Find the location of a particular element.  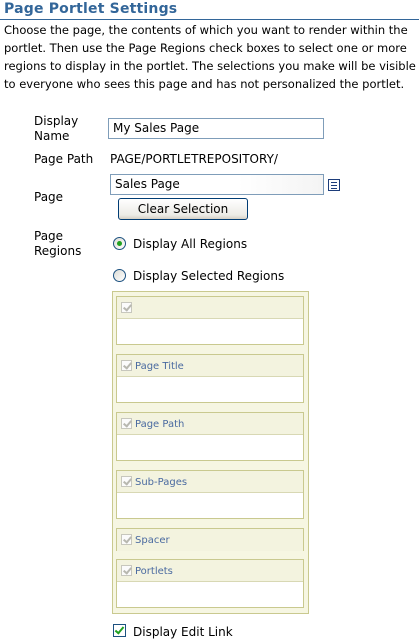

page-regions-label-line: Page is located at coordinates (49, 236).